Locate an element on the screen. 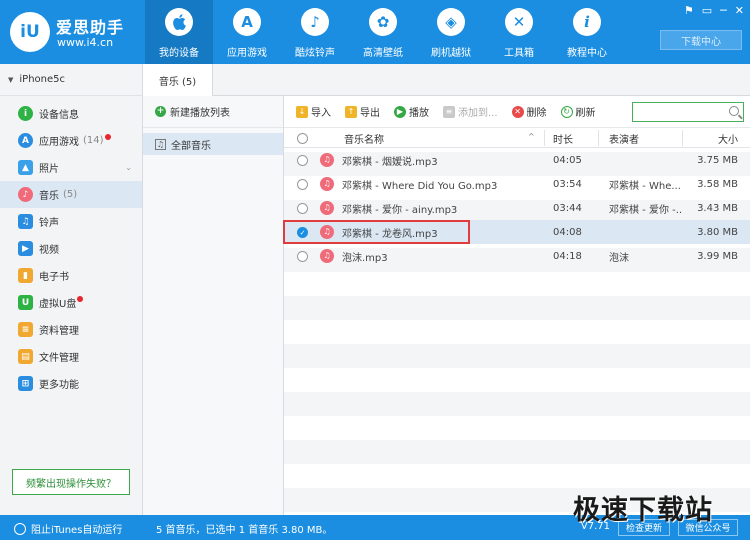  sidebar-item-apps: A 应用游戏 (14) is located at coordinates (71, 140).